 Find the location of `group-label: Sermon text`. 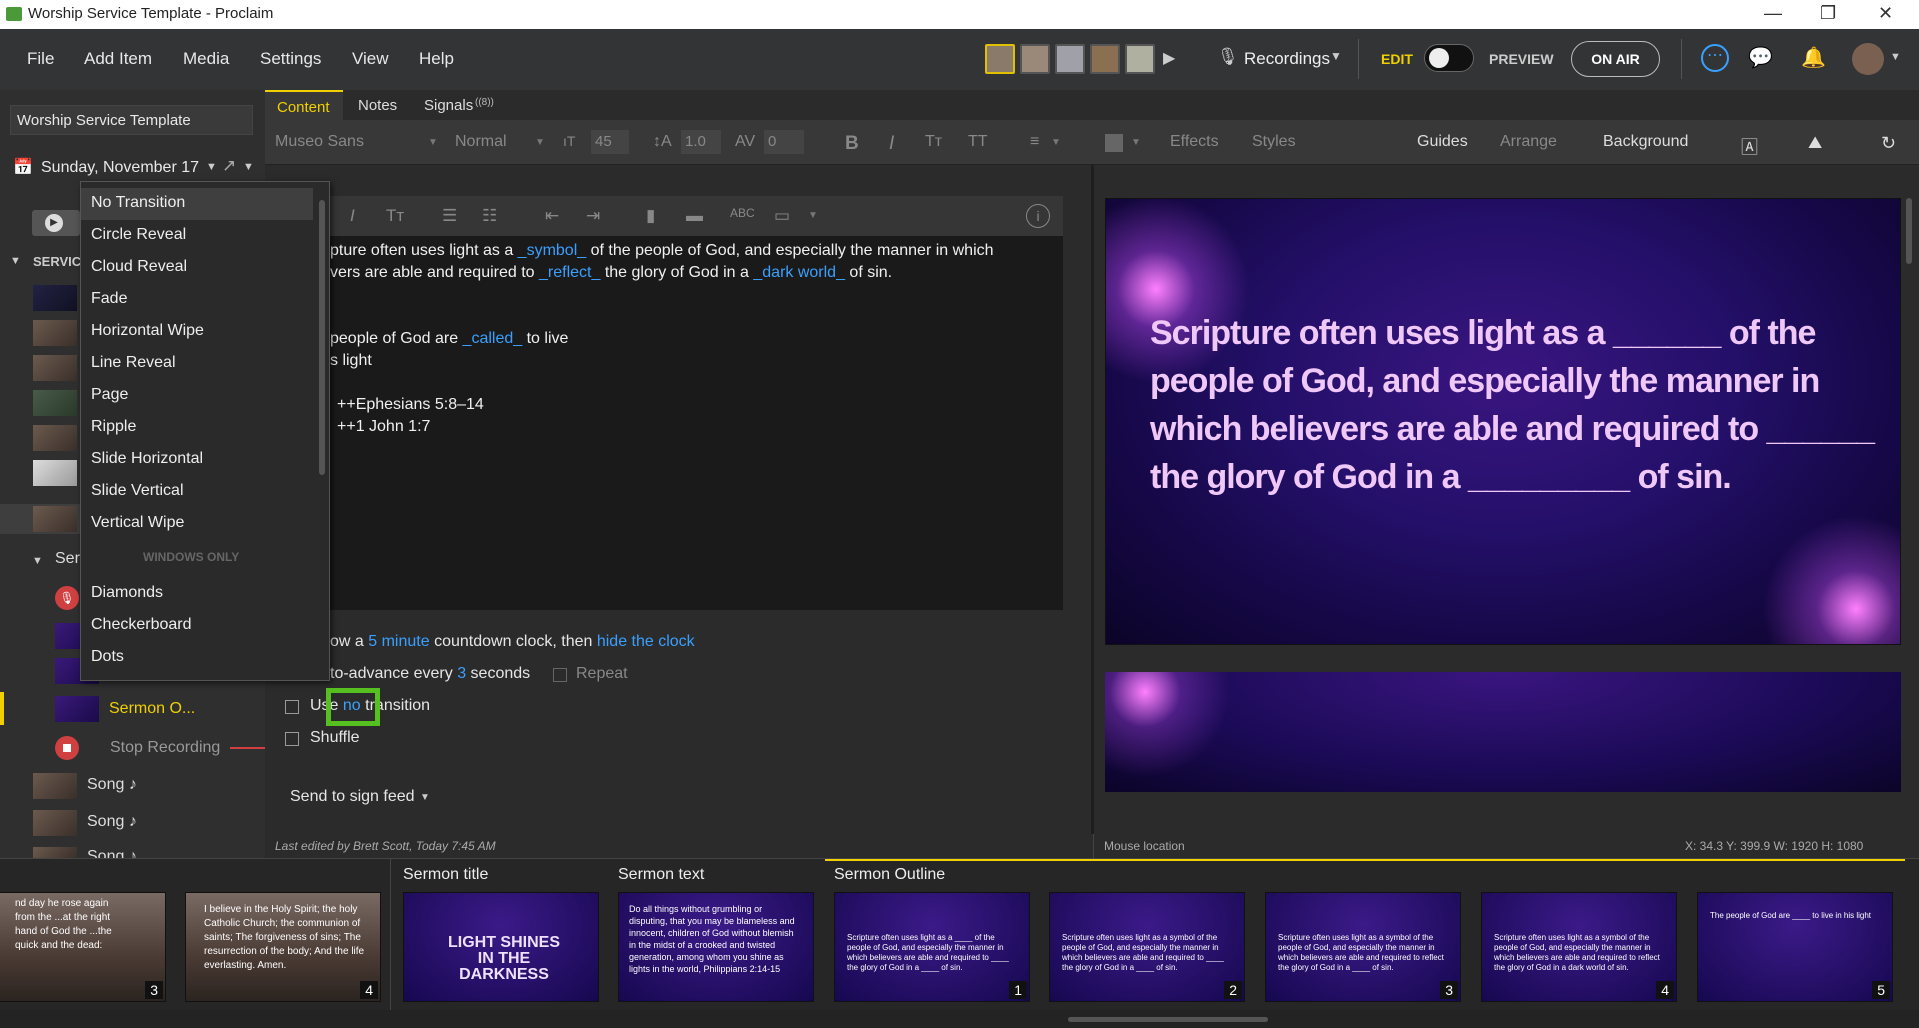

group-label: Sermon text is located at coordinates (661, 875).